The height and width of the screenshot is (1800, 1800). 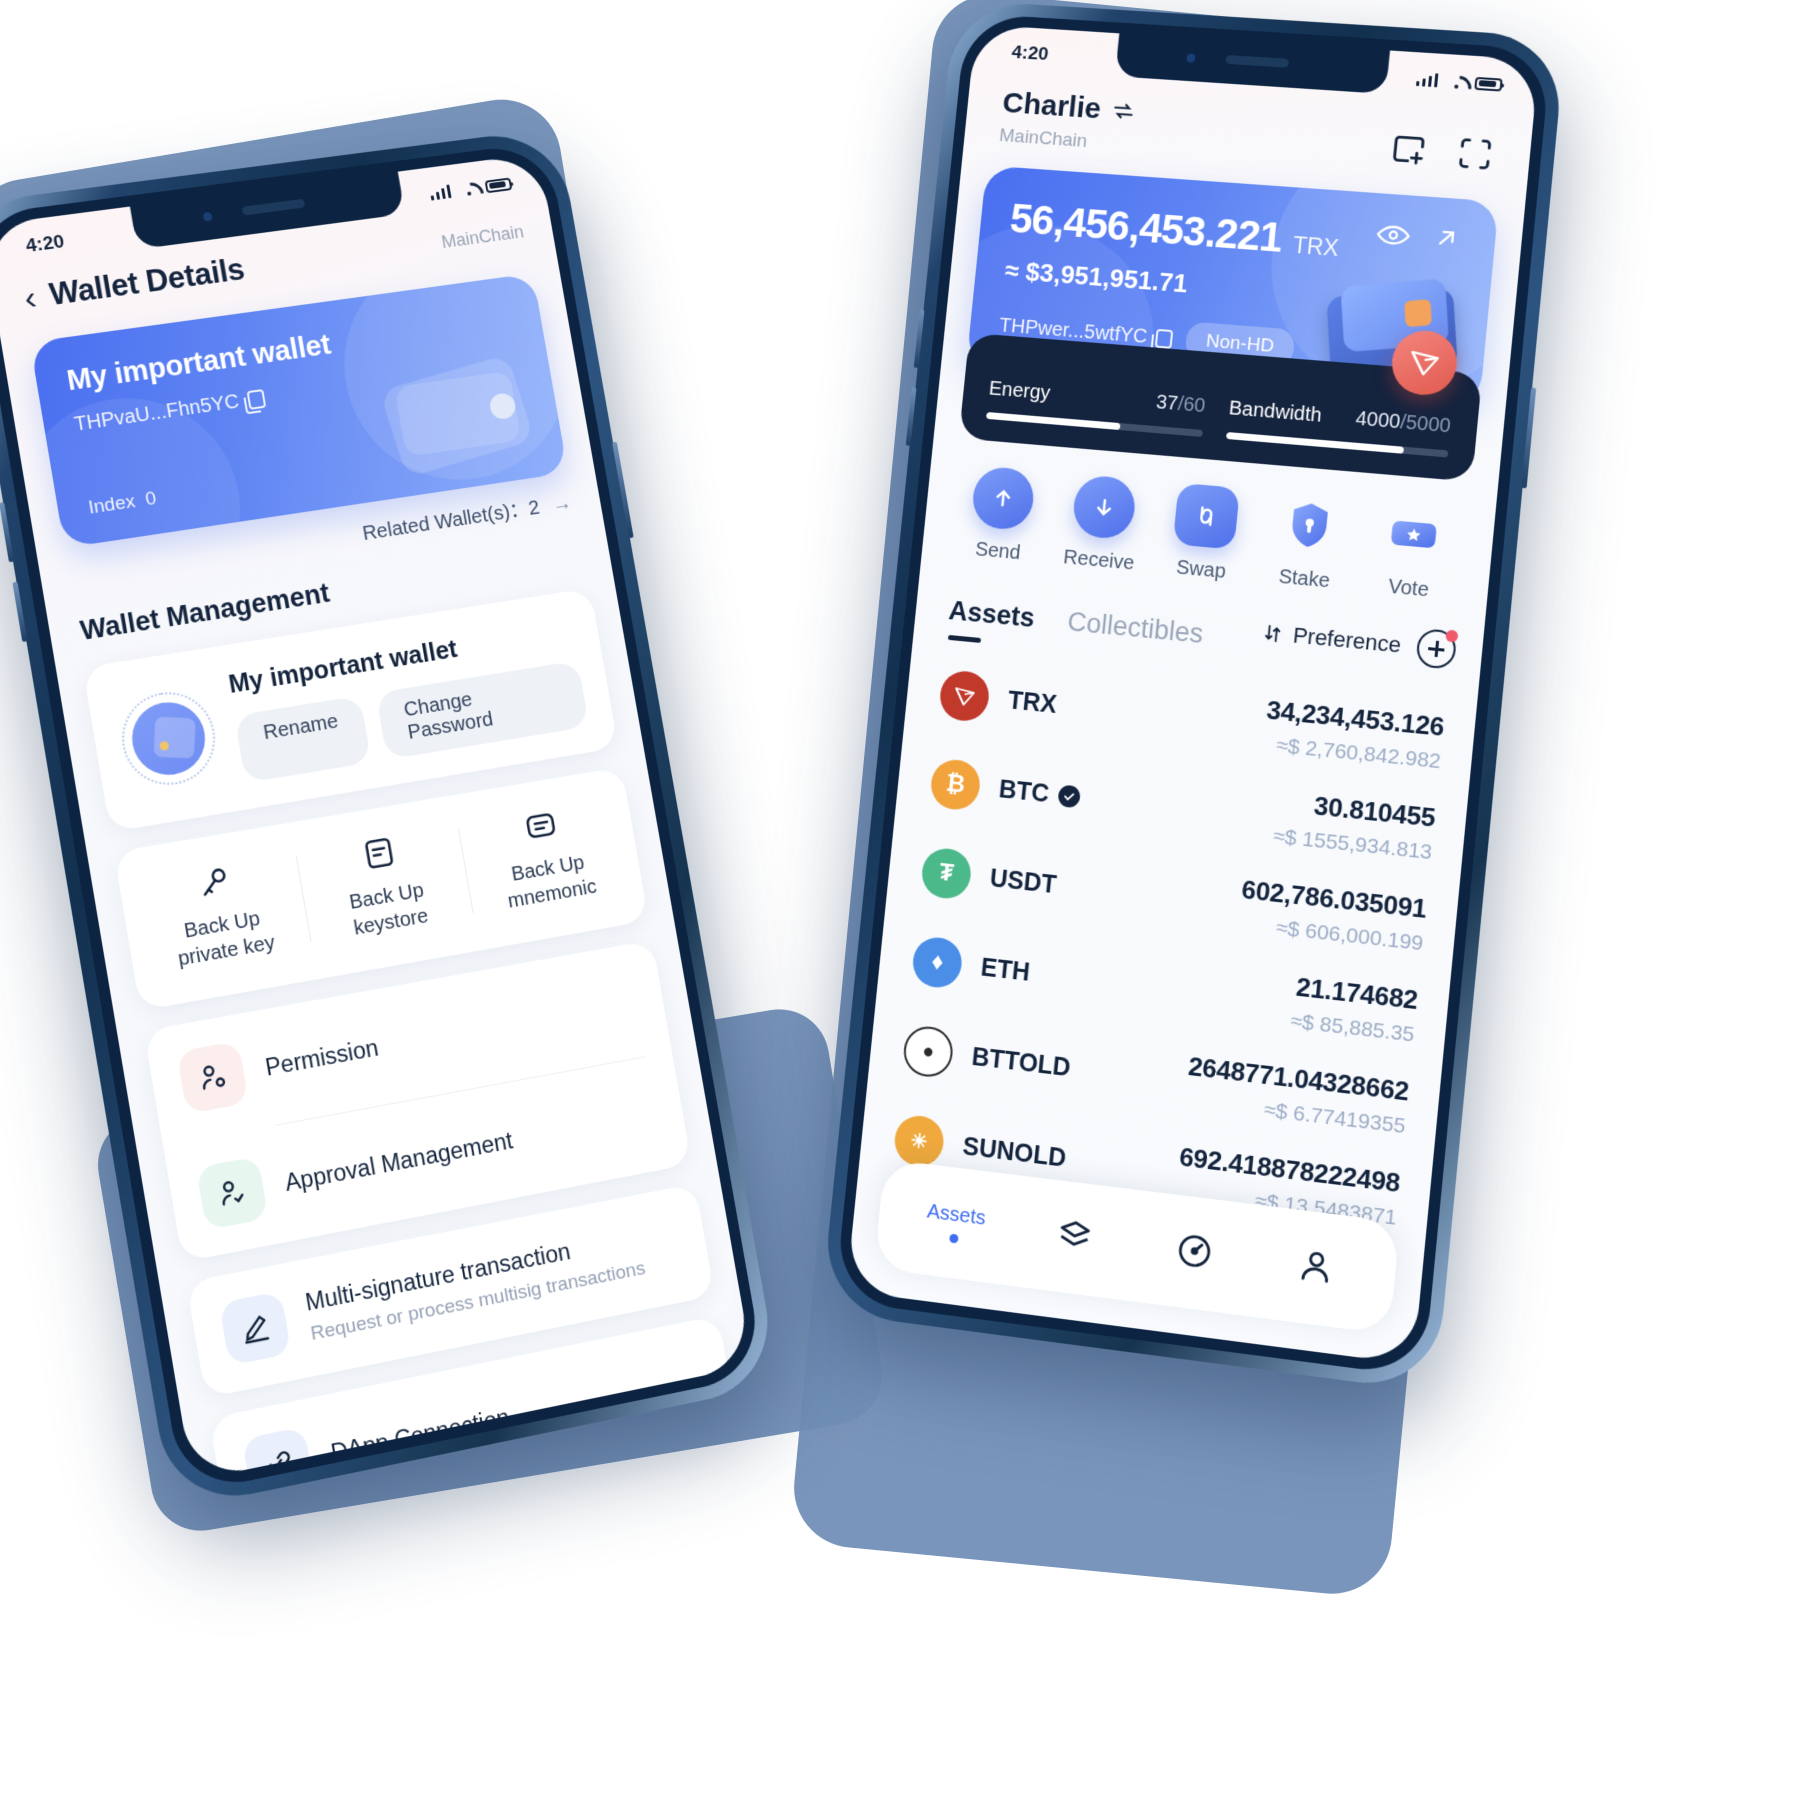 What do you see at coordinates (1019, 391) in the screenshot?
I see `resource-label-energy: Energy` at bounding box center [1019, 391].